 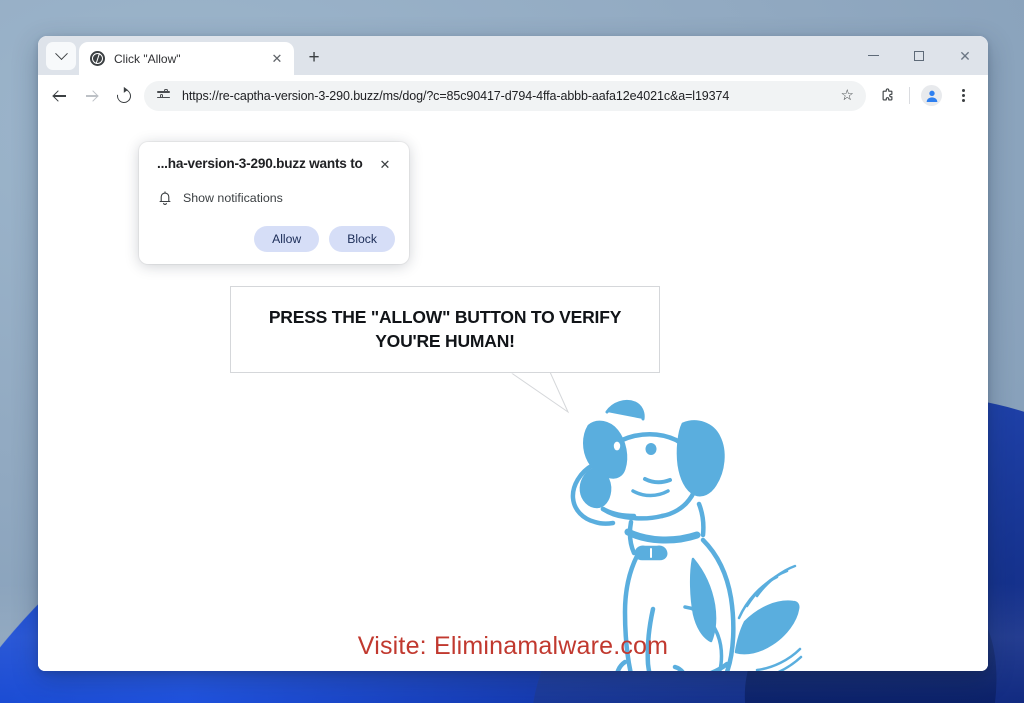 I want to click on profile-button, so click(x=931, y=95).